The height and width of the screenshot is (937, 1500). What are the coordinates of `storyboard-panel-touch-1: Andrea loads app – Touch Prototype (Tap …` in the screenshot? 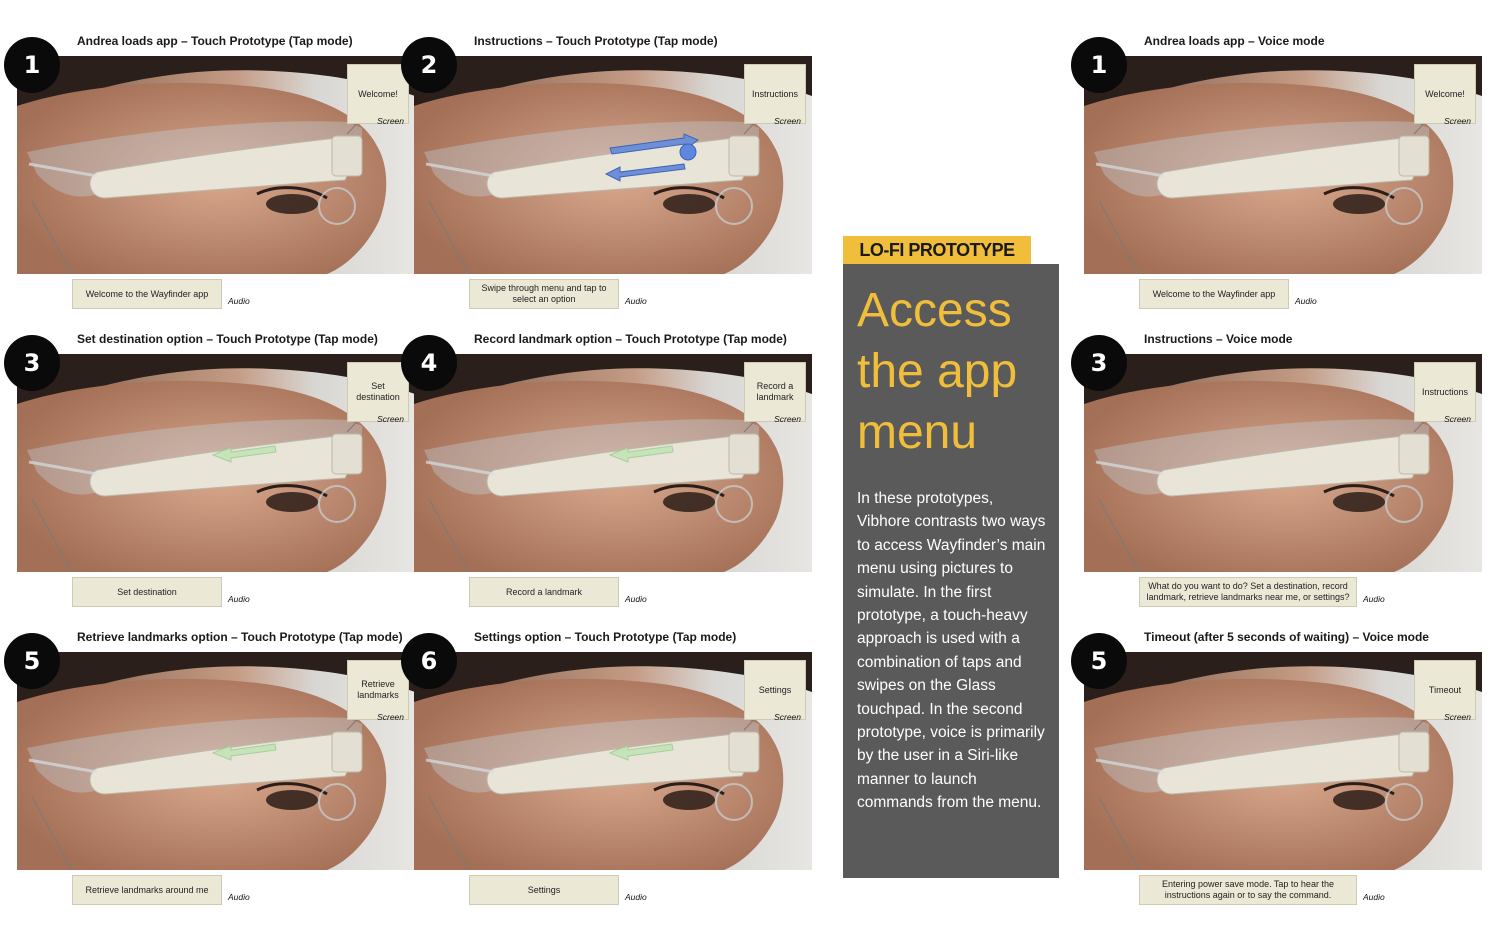 It's located at (209, 180).